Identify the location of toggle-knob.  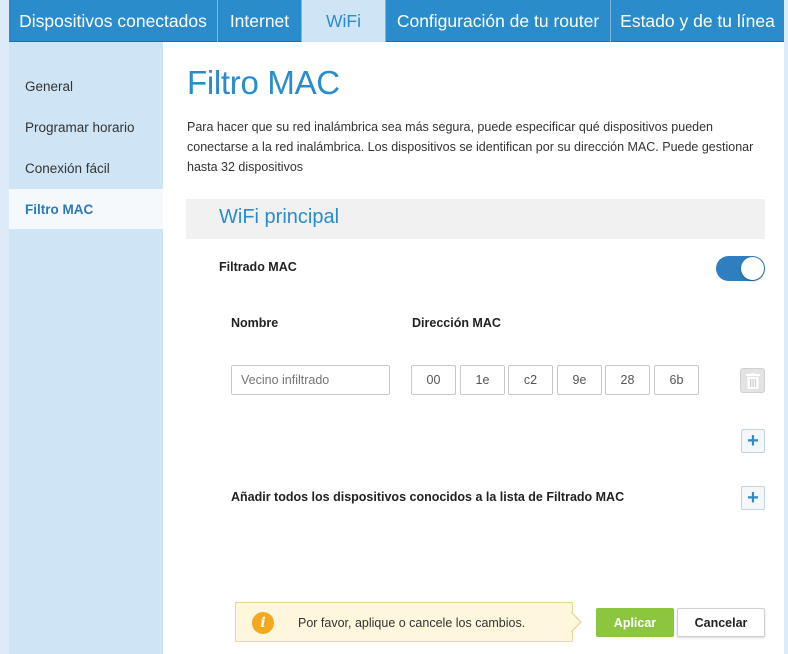
(752, 268).